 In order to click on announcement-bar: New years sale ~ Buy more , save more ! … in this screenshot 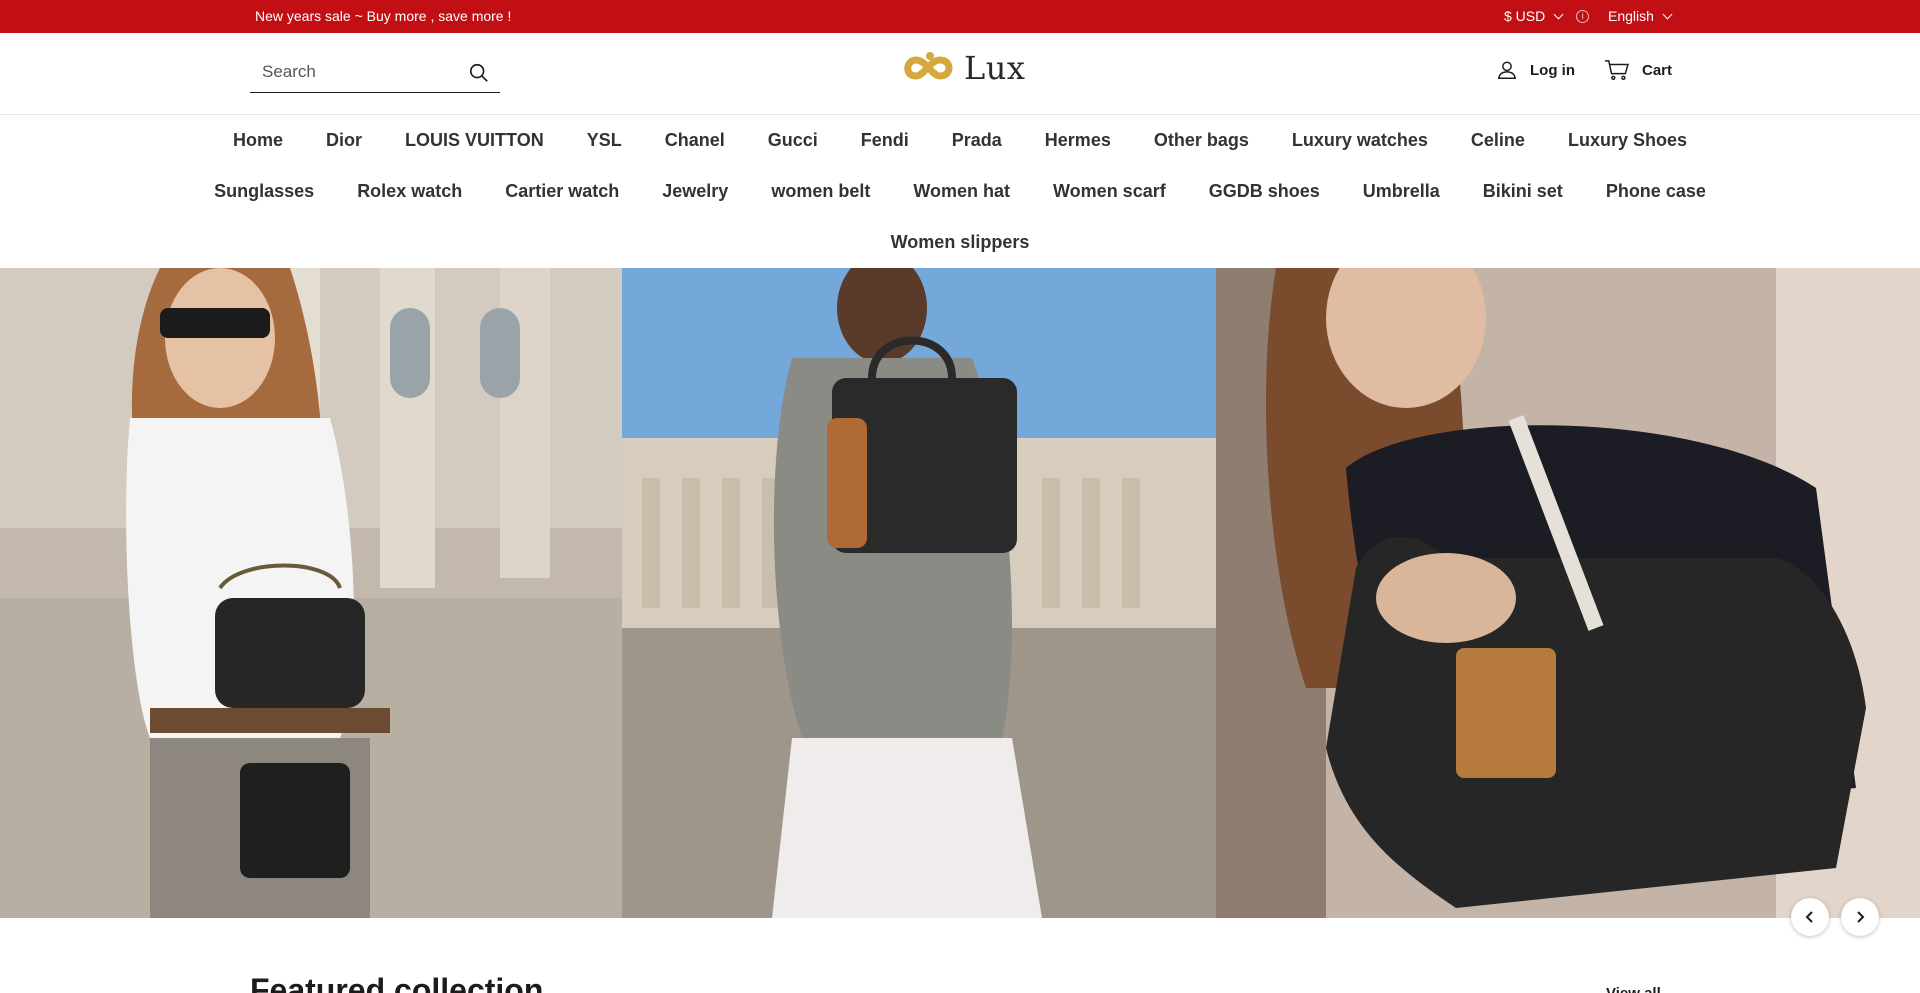, I will do `click(960, 16)`.